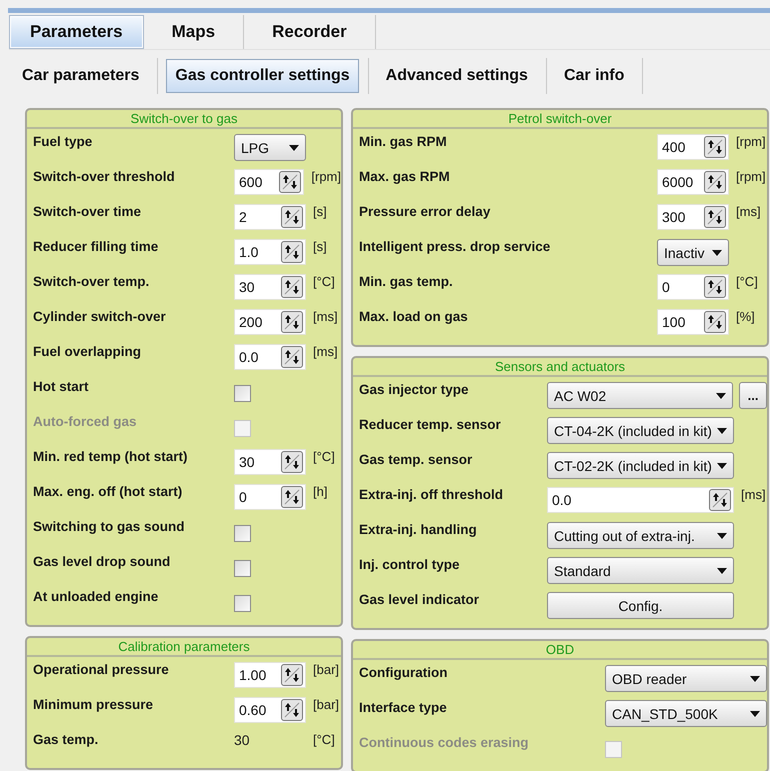 The image size is (770, 771). What do you see at coordinates (326, 704) in the screenshot?
I see `unit-label: [bar]` at bounding box center [326, 704].